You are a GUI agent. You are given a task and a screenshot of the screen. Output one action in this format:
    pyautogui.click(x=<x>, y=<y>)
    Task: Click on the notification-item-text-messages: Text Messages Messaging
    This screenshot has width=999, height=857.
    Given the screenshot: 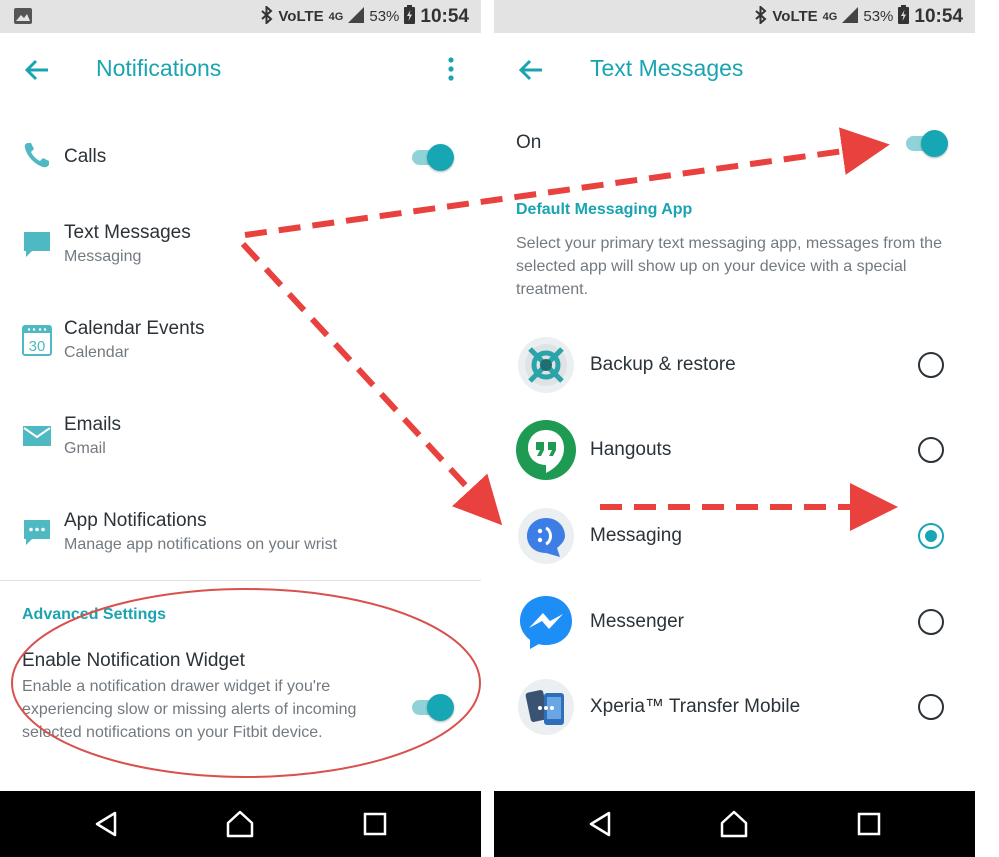 What is the action you would take?
    pyautogui.click(x=240, y=245)
    